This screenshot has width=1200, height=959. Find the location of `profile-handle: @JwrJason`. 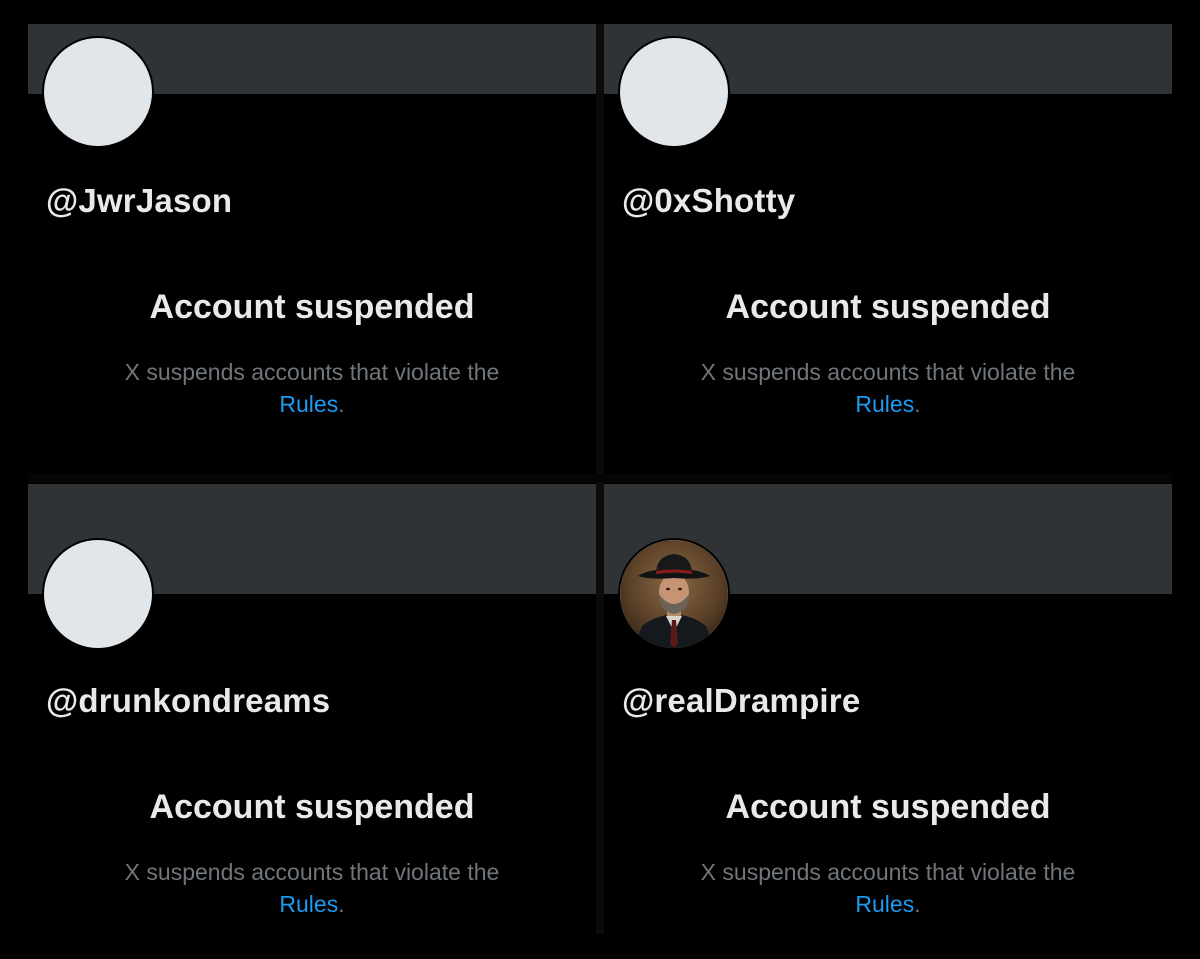

profile-handle: @JwrJason is located at coordinates (139, 200).